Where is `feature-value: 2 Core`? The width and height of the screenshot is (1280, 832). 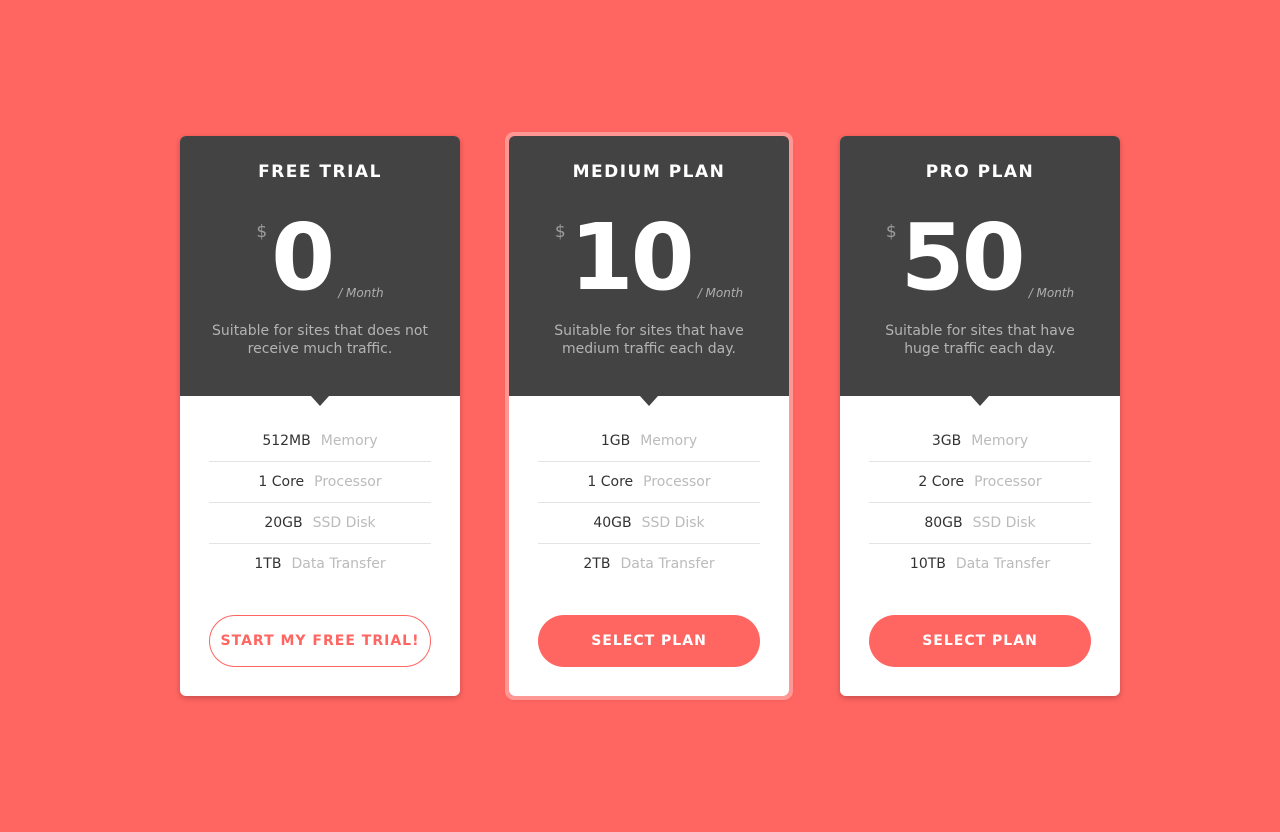
feature-value: 2 Core is located at coordinates (941, 482).